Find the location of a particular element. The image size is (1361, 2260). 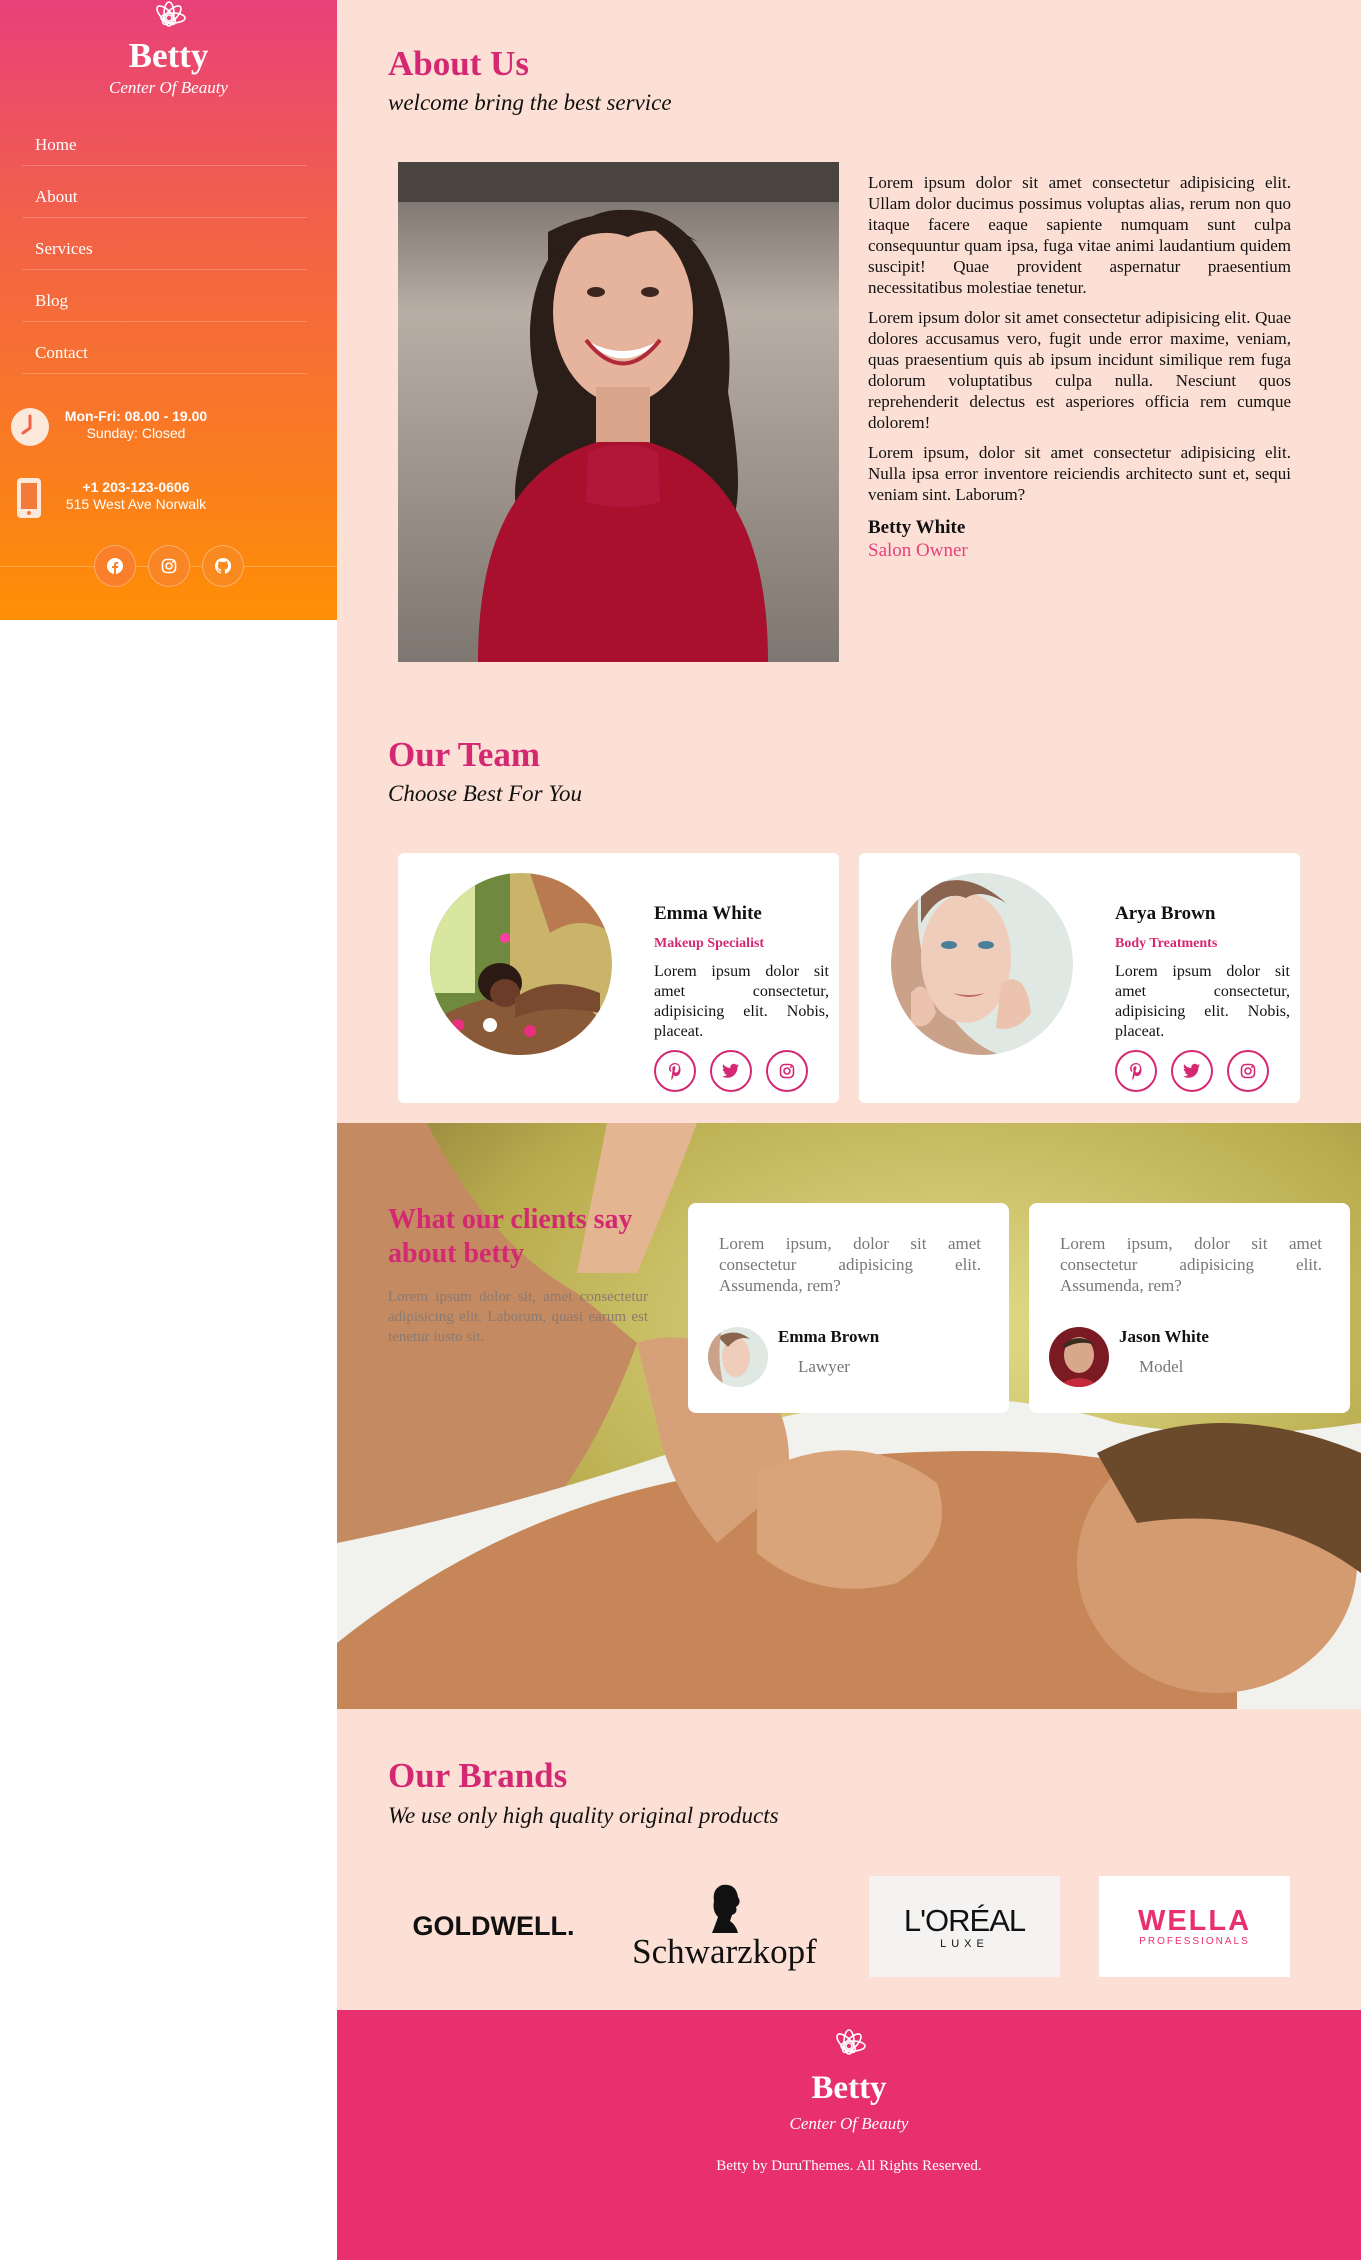

nav-item-services: Services is located at coordinates (164, 244).